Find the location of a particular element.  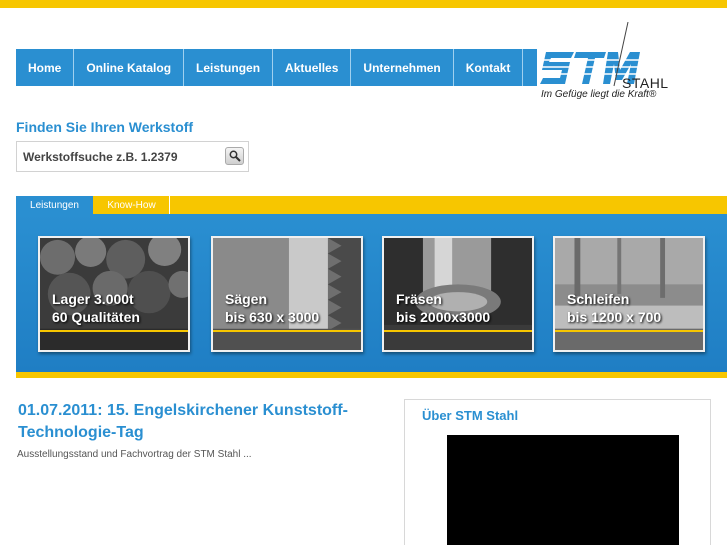

service-card-fraesen: Fräsen bis 2000x3000 is located at coordinates (458, 294).